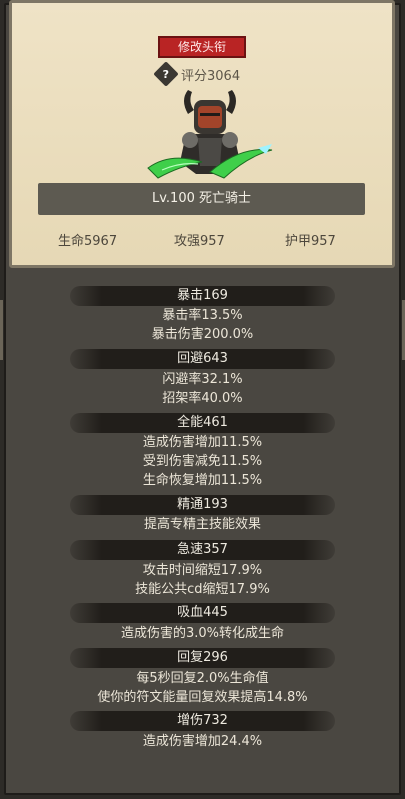  I want to click on stat-line: 造成伤害增加11.5%, so click(202, 442).